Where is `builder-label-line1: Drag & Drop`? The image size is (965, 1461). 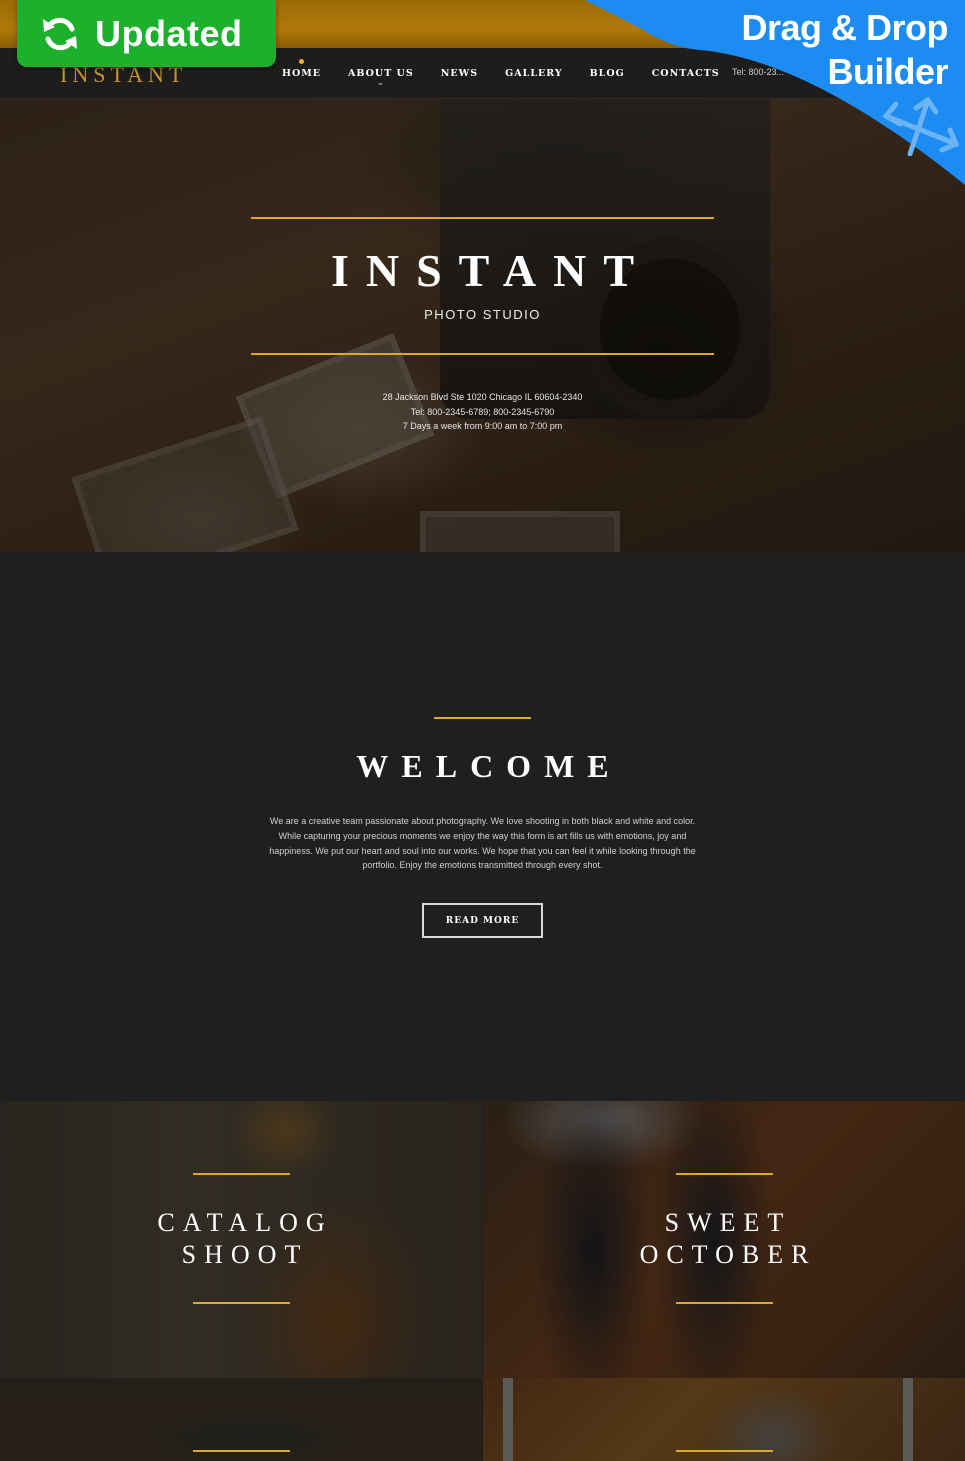 builder-label-line1: Drag & Drop is located at coordinates (844, 27).